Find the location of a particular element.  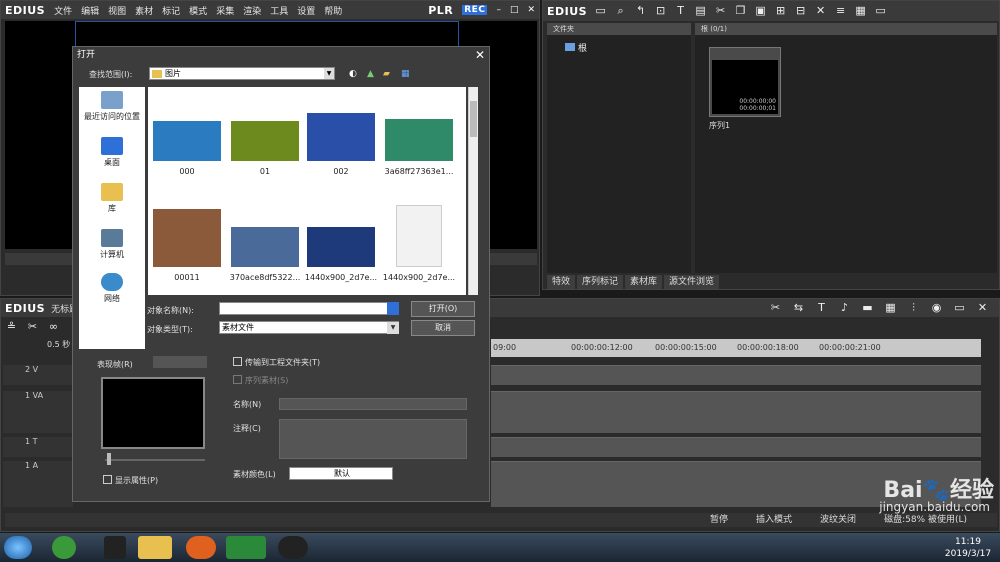

import-icon: ⊡ is located at coordinates (660, 11).